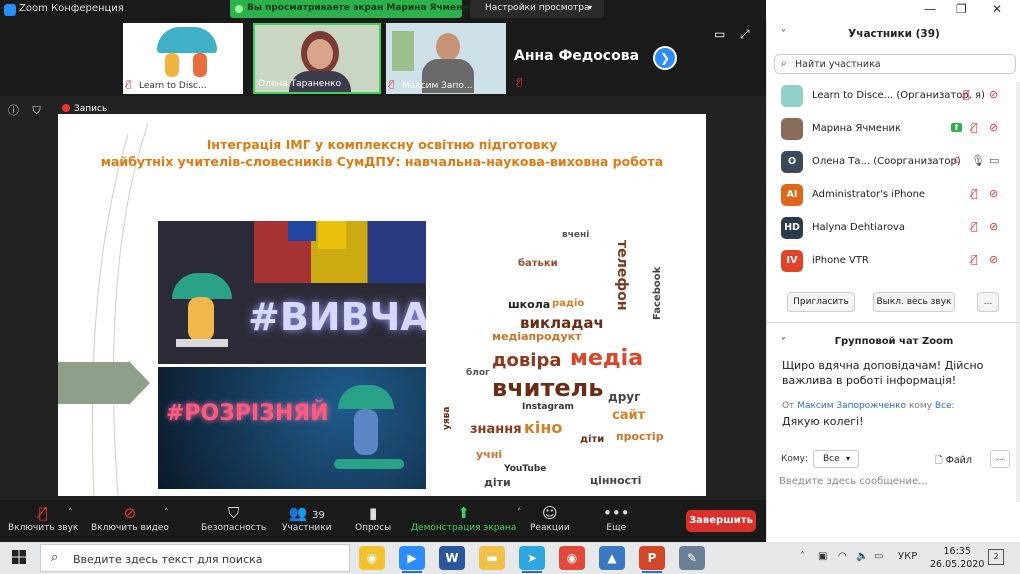  I want to click on battery-icon: ▭, so click(878, 556).